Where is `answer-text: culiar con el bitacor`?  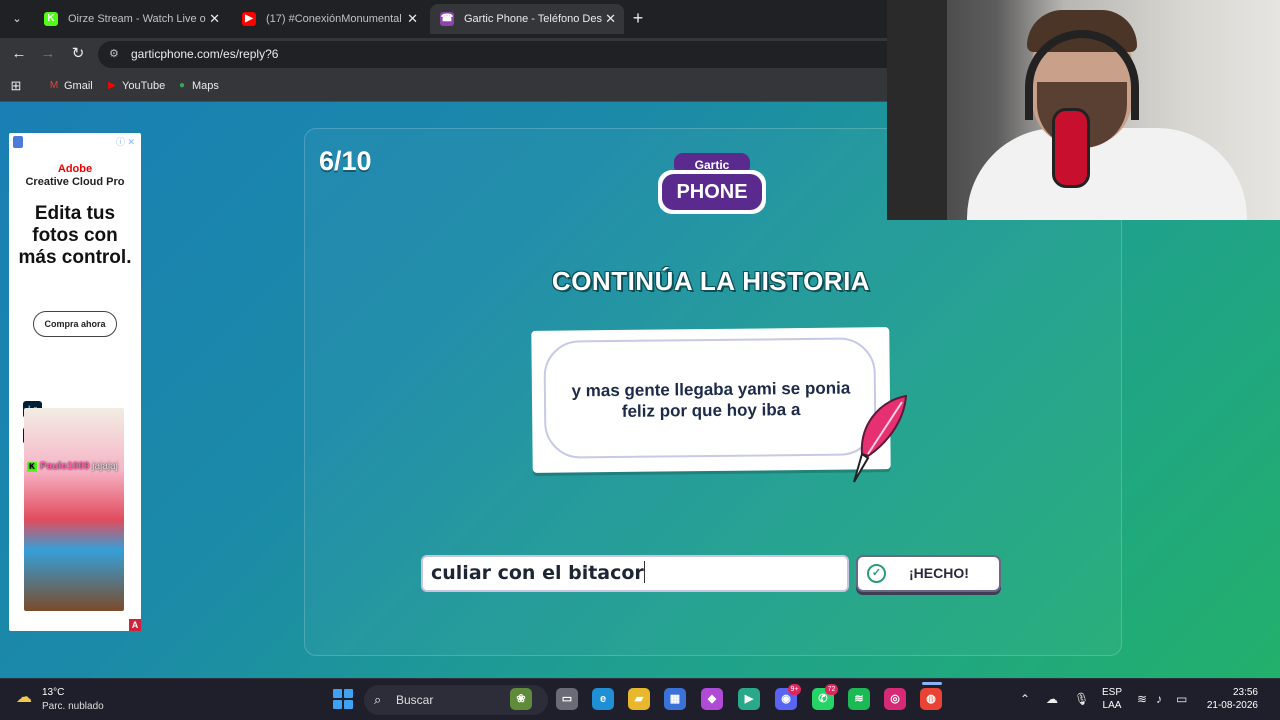
answer-text: culiar con el bitacor is located at coordinates (537, 573).